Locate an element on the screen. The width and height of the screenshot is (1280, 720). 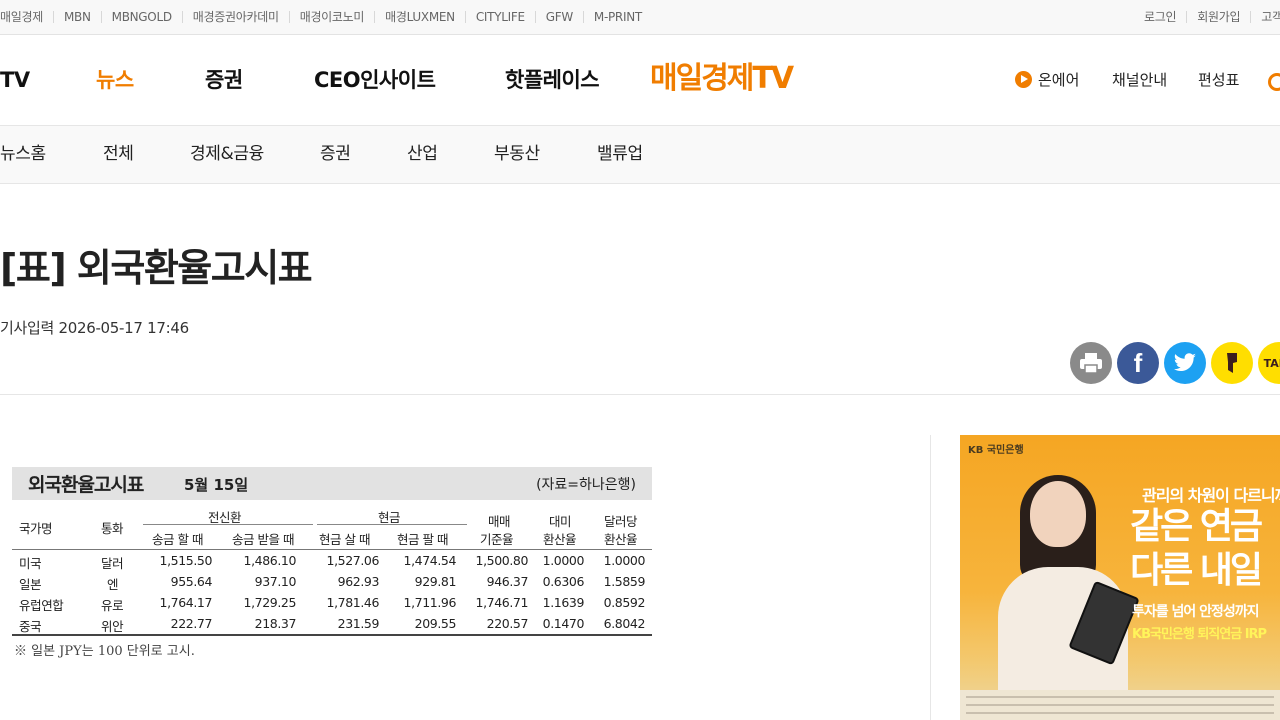
user-links: 로그인 회원가입 고객 is located at coordinates (1212, 17).